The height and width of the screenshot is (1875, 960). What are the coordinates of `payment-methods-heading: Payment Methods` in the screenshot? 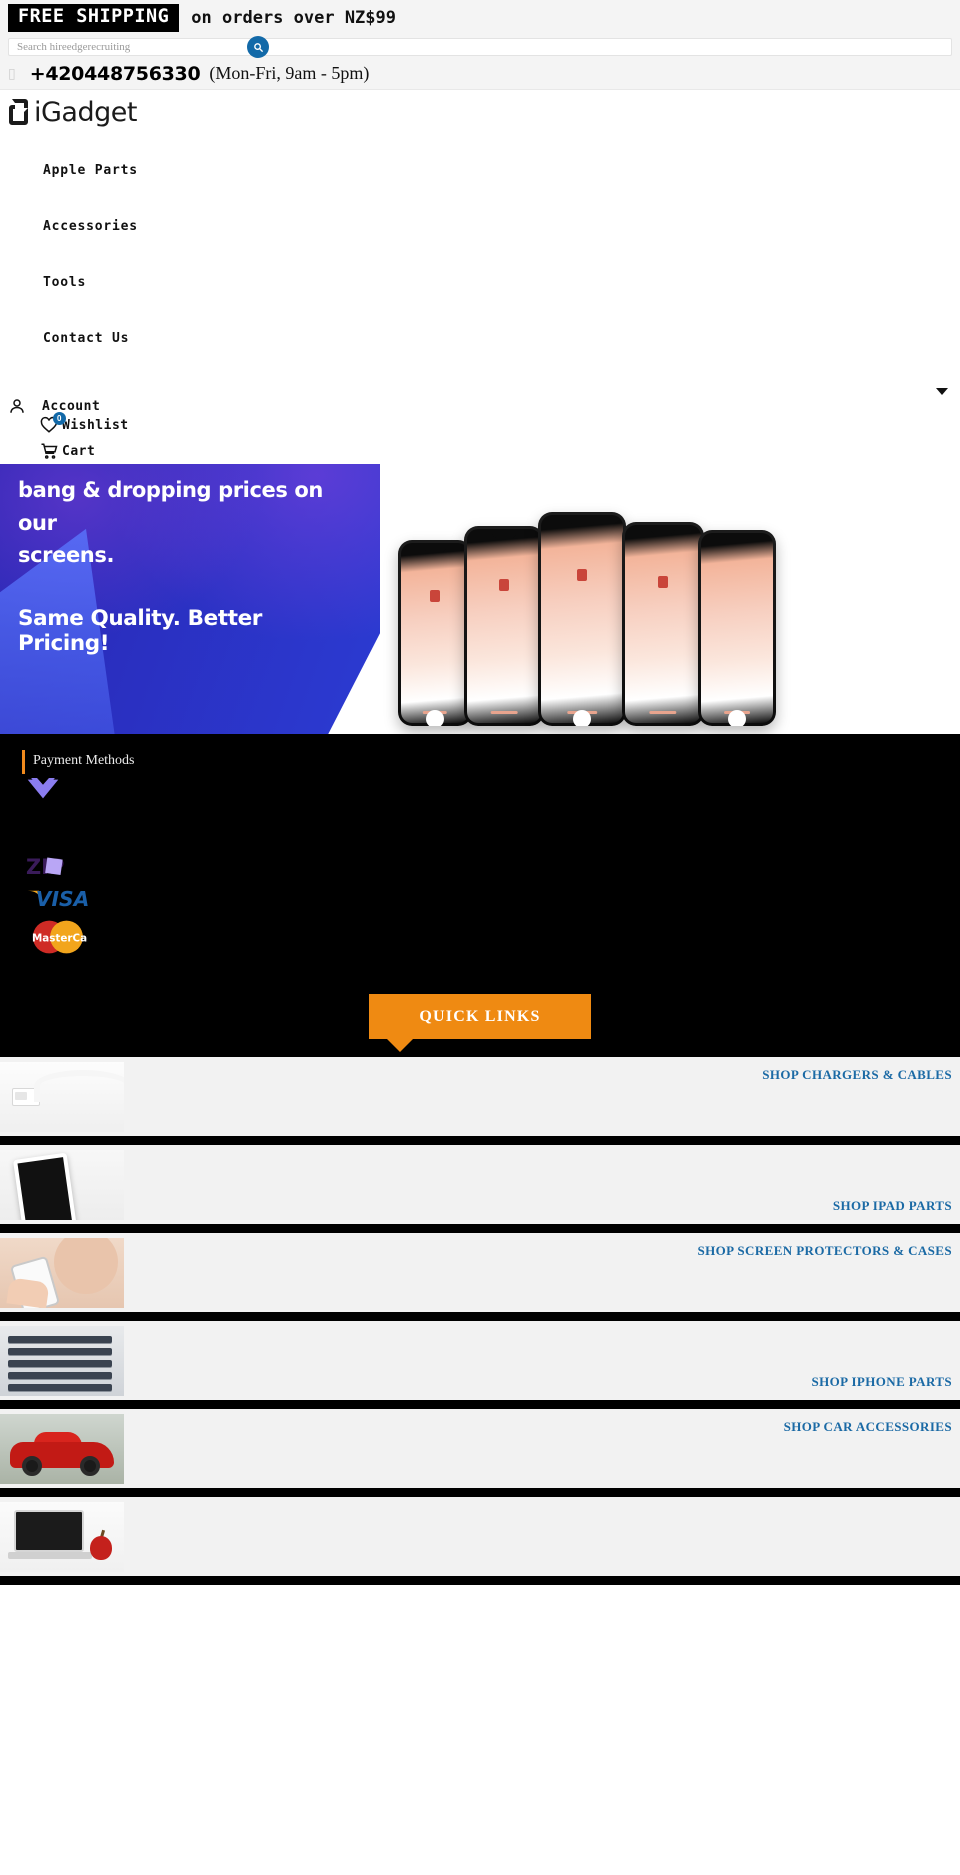 It's located at (84, 760).